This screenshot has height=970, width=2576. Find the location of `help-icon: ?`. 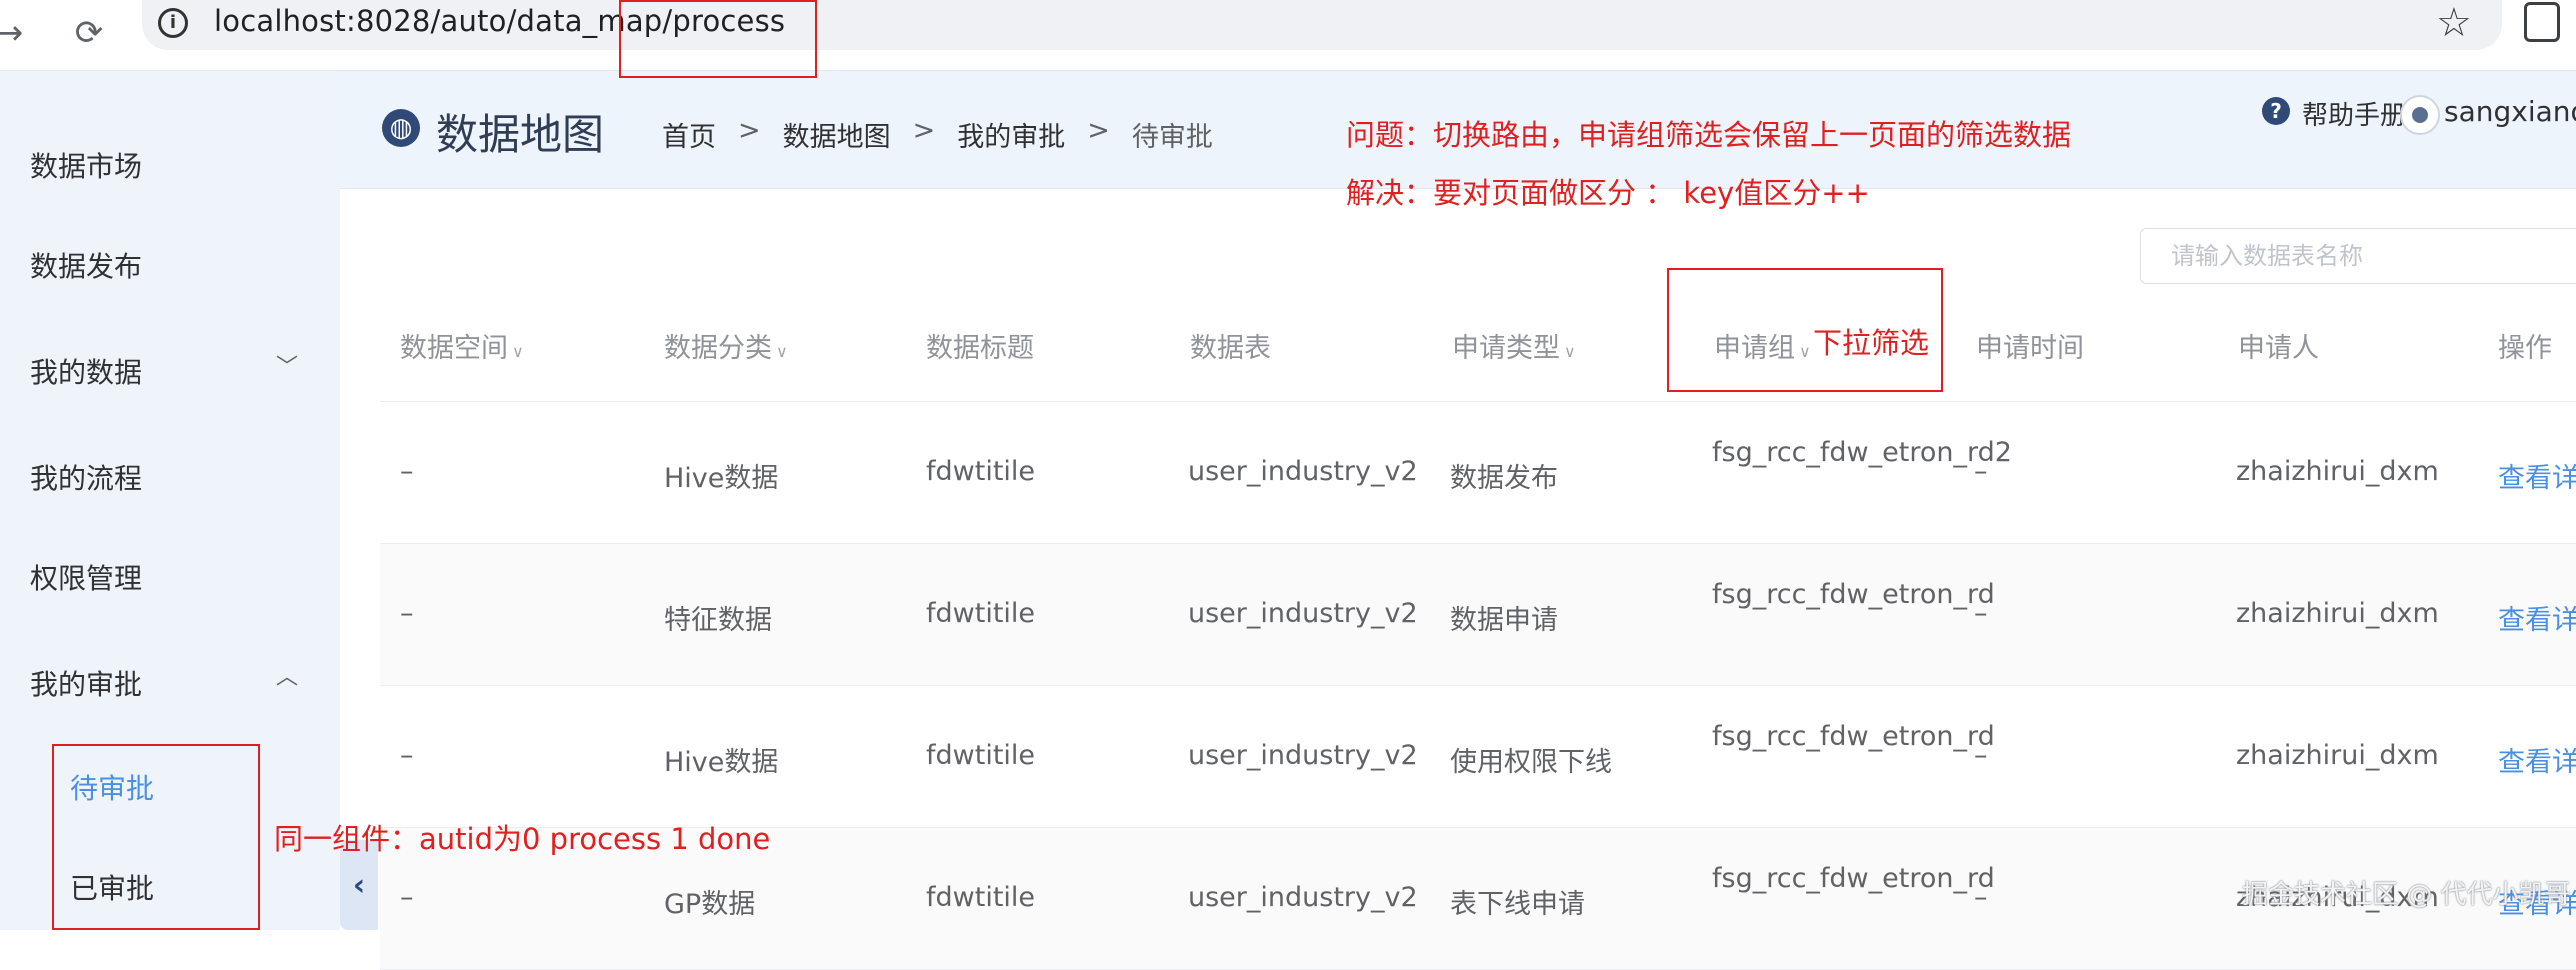

help-icon: ? is located at coordinates (2276, 111).